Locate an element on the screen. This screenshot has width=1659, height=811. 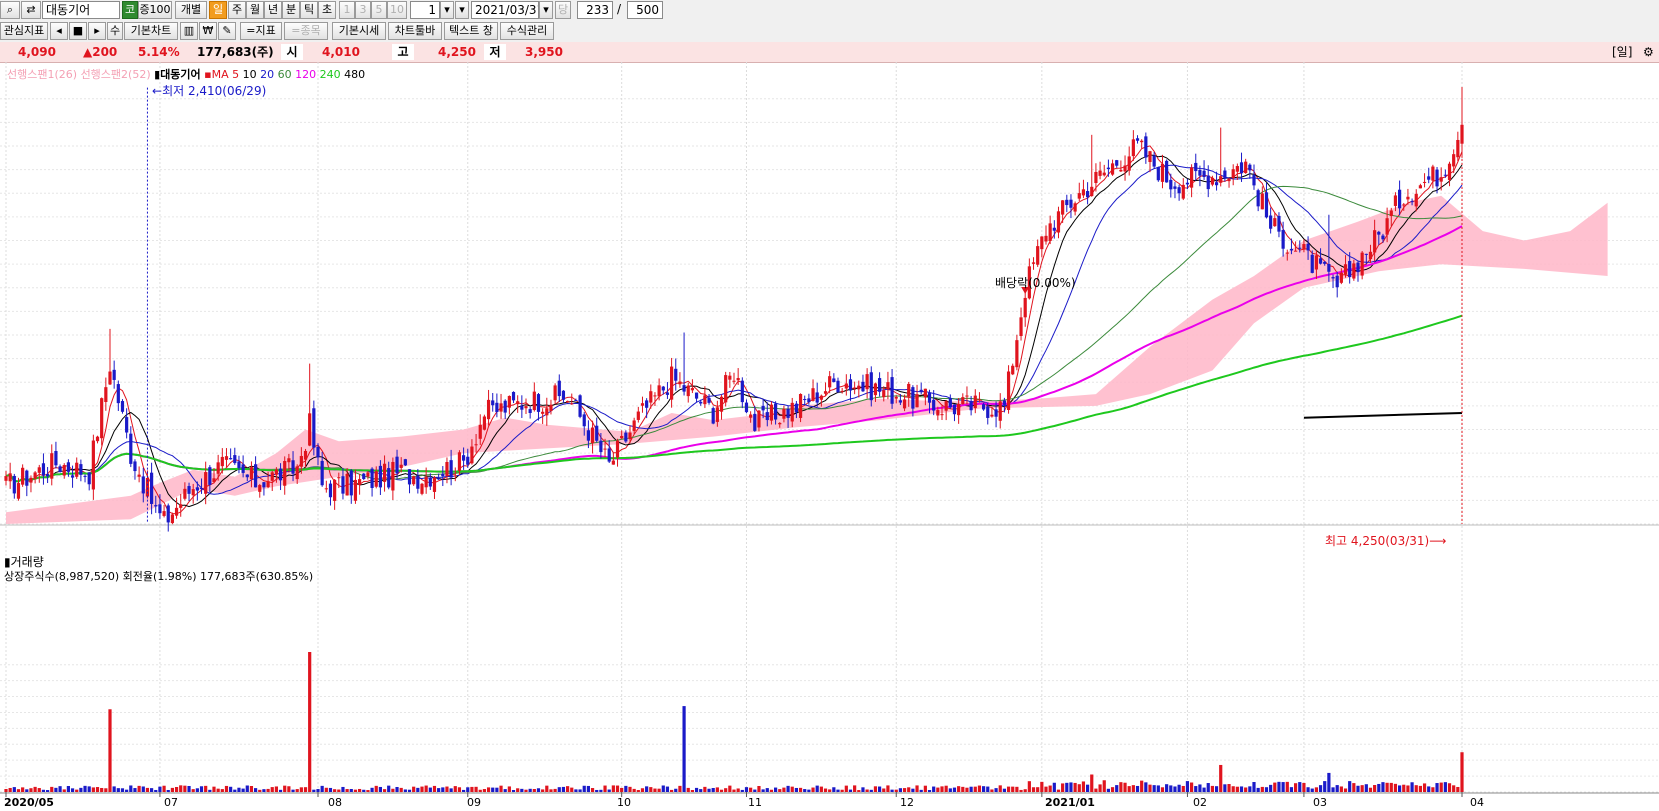
interval-spinner: ▾ is located at coordinates (462, 10).